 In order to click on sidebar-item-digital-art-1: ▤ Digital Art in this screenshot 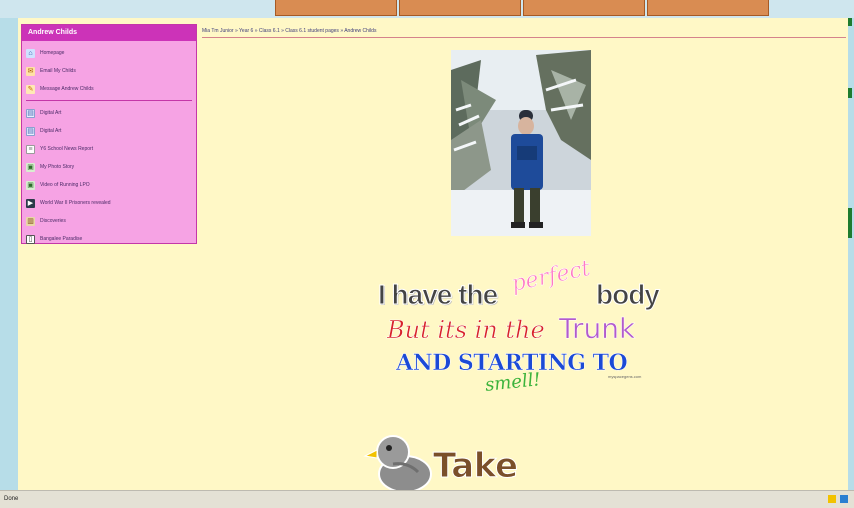, I will do `click(109, 113)`.